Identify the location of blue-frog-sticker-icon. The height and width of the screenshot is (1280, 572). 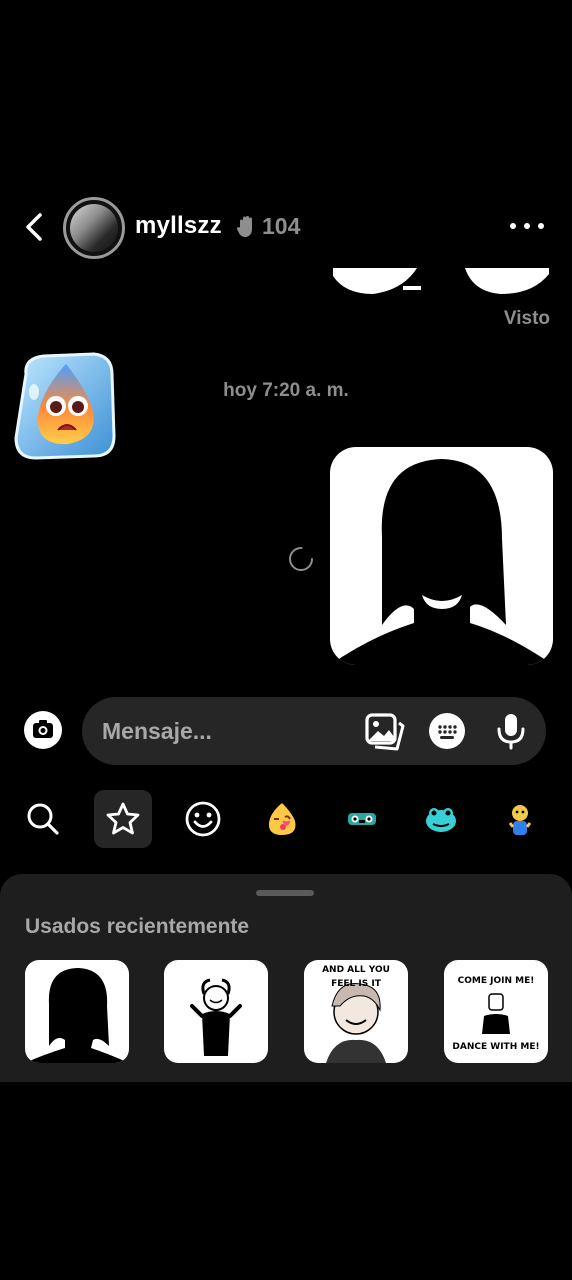
(441, 820).